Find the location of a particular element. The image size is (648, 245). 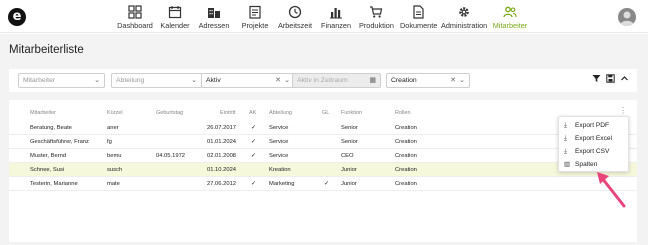

nav-adressen: Adressen is located at coordinates (214, 18).